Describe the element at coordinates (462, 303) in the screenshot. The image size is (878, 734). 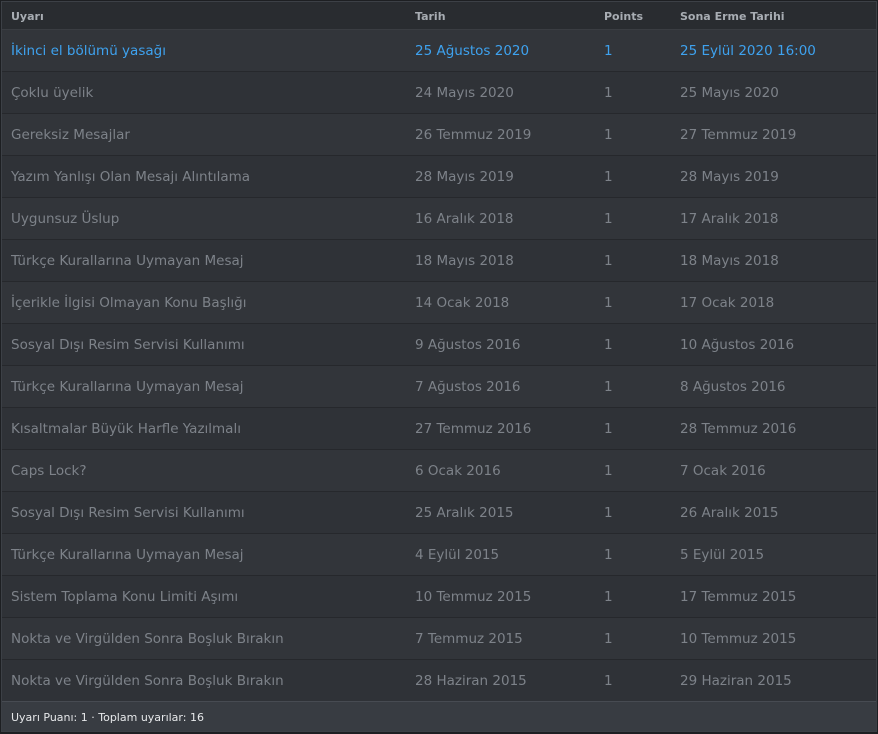
I see `cell-date: 14 Ocak 2018` at that location.